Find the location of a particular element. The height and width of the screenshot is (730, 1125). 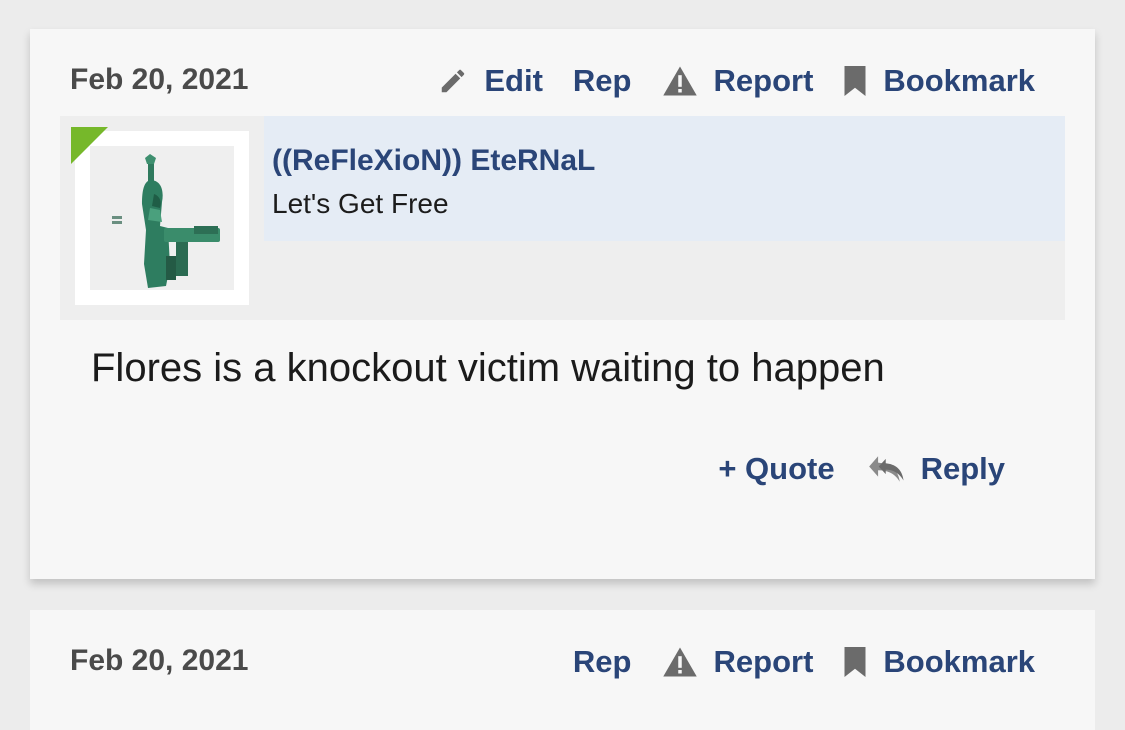

user-info: ((ReFleXioN)) EteRNaL Let's Get Free is located at coordinates (664, 178).